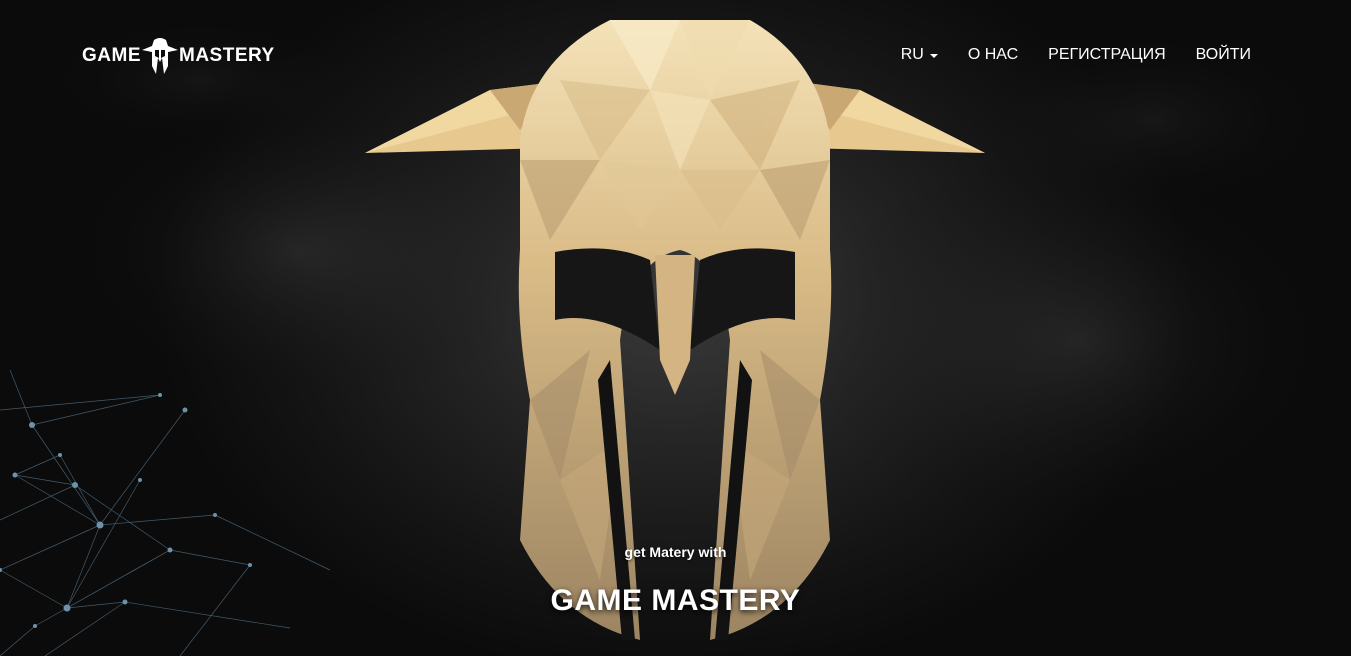 Image resolution: width=1351 pixels, height=656 pixels. What do you see at coordinates (993, 55) in the screenshot?
I see `nav-about-link: О НАС` at bounding box center [993, 55].